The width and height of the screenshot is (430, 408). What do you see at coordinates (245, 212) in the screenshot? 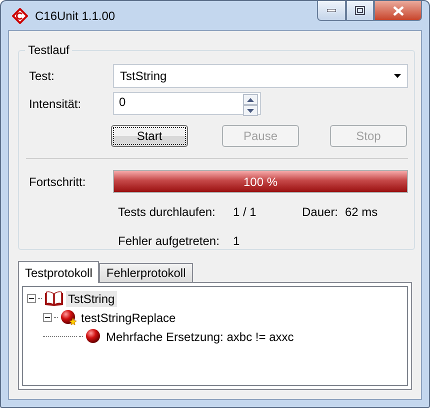
I see `stat-value: 1 / 1` at bounding box center [245, 212].